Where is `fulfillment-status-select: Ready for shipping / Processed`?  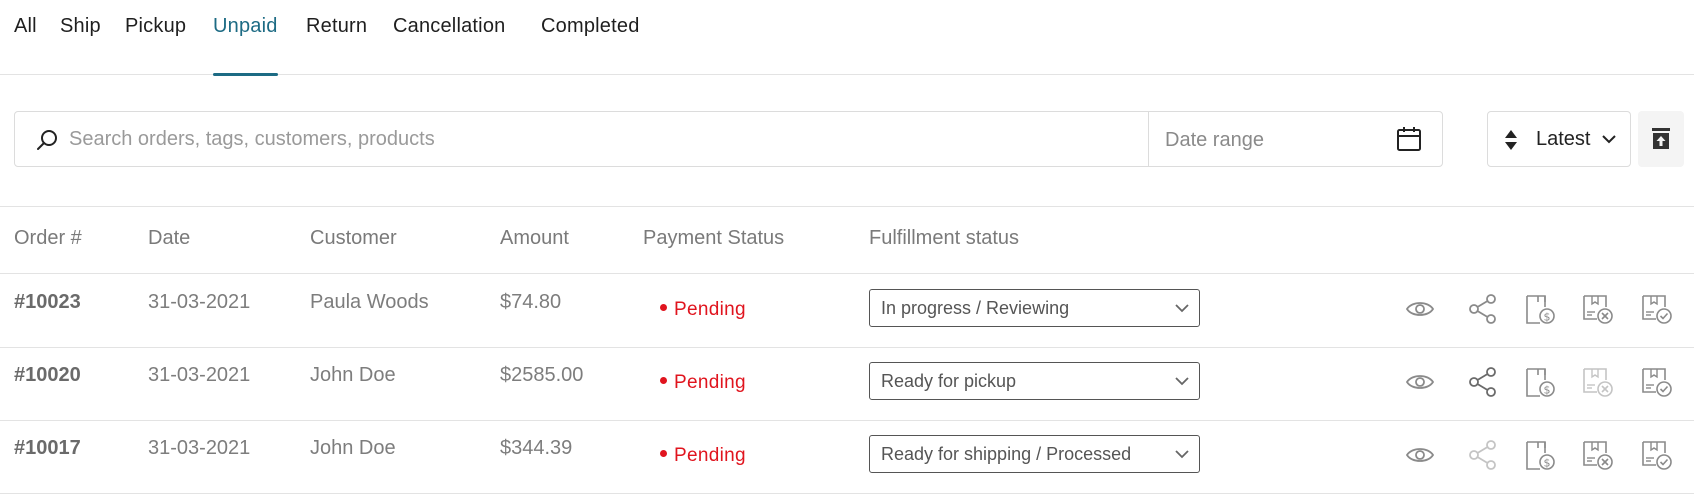 fulfillment-status-select: Ready for shipping / Processed is located at coordinates (1034, 454).